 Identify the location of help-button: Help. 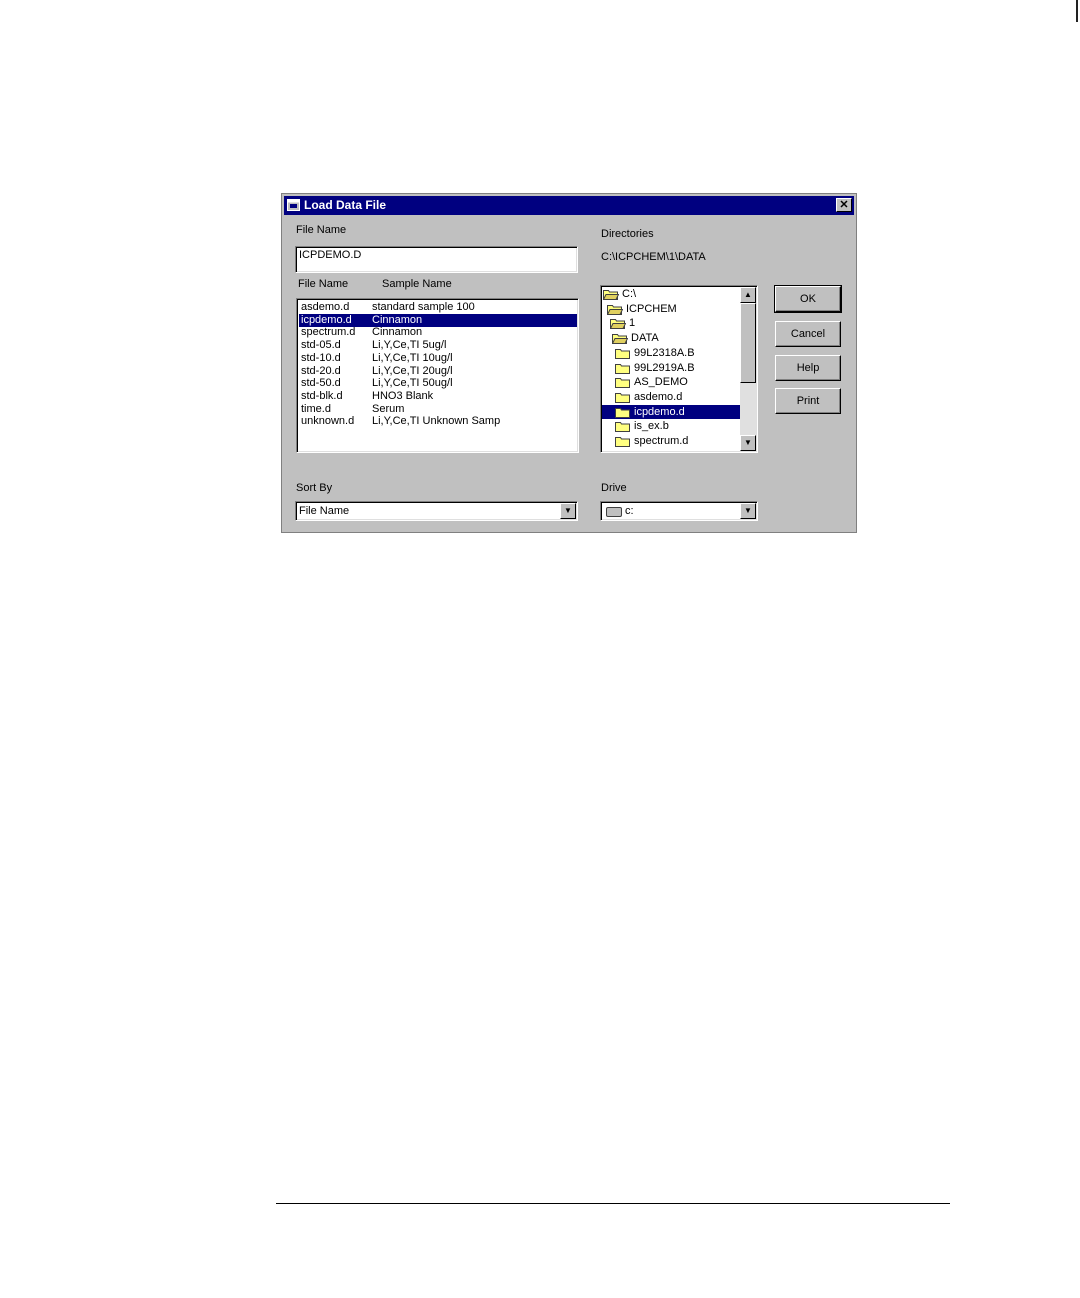
(808, 368).